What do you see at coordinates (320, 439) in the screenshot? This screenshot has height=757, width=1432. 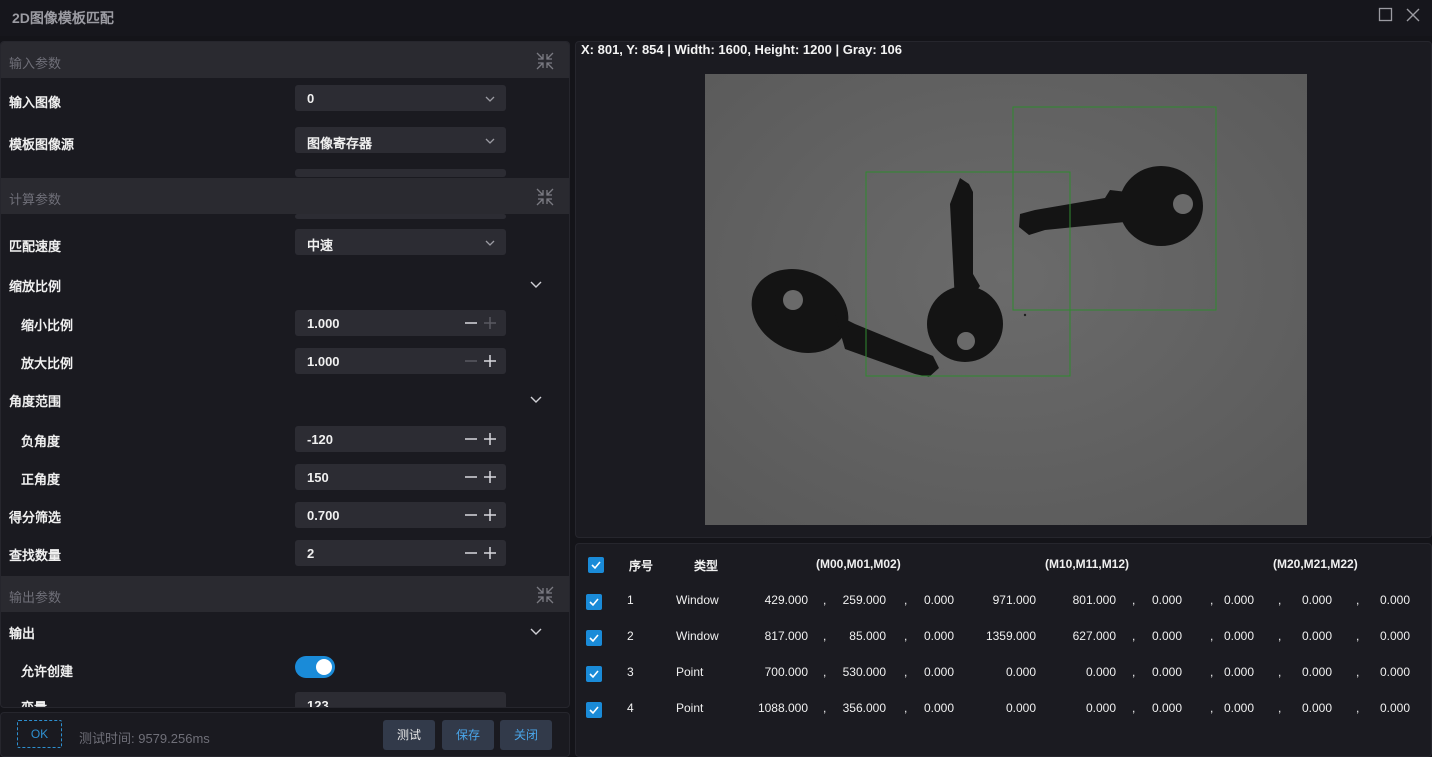 I see `negative-angle-value: -120` at bounding box center [320, 439].